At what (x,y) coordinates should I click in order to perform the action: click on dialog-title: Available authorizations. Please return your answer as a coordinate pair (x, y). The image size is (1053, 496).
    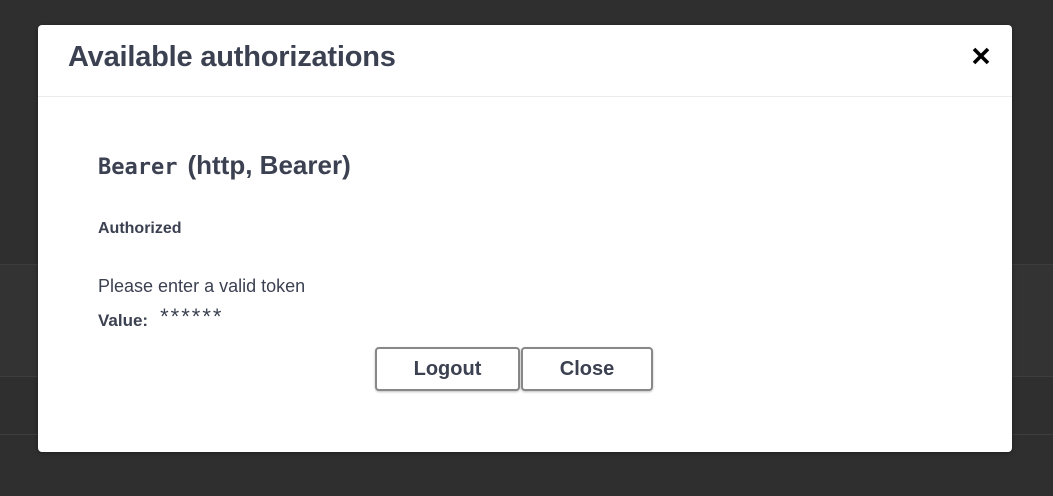
    Looking at the image, I should click on (232, 57).